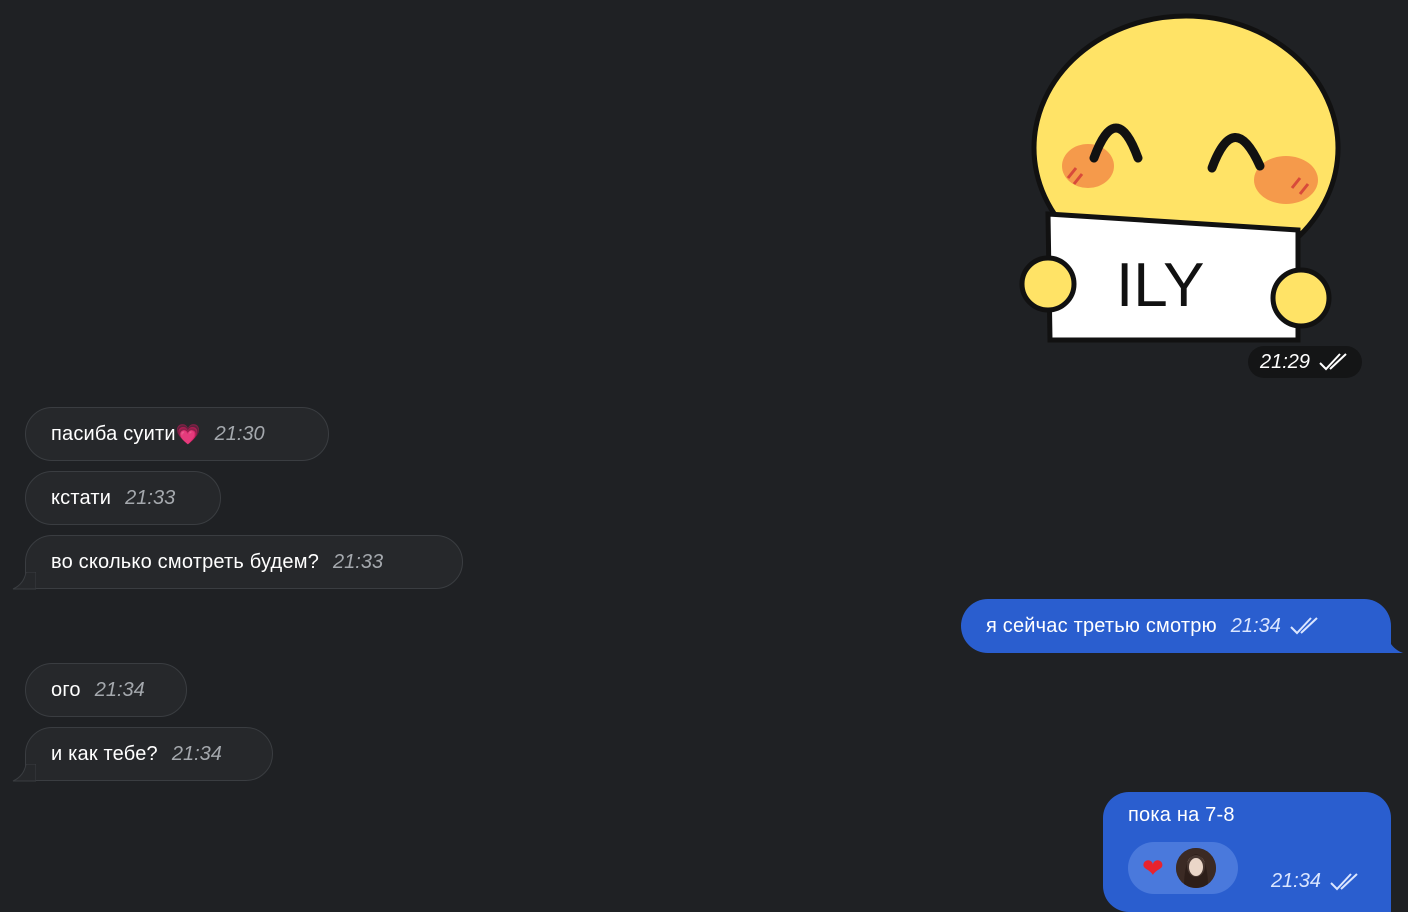 The width and height of the screenshot is (1408, 912). Describe the element at coordinates (1160, 285) in the screenshot. I see `sticker-label: ILY` at that location.